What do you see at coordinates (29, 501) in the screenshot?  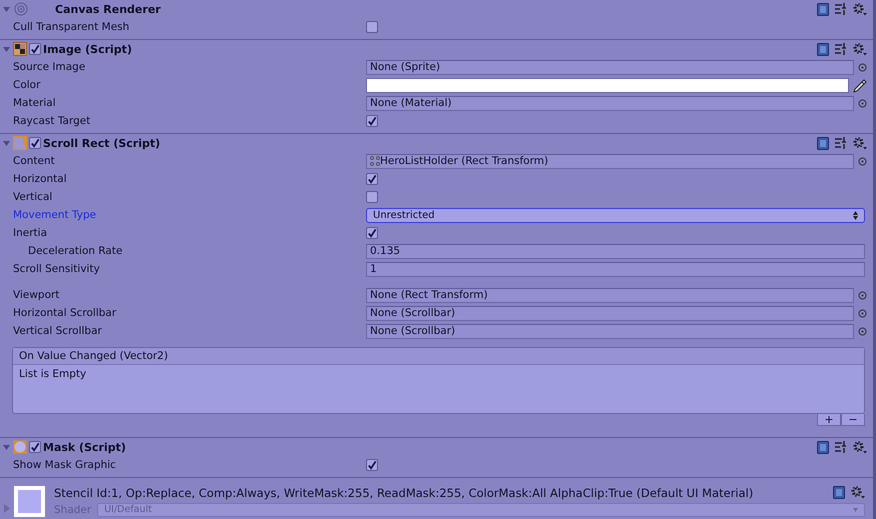 I see `material-preview` at bounding box center [29, 501].